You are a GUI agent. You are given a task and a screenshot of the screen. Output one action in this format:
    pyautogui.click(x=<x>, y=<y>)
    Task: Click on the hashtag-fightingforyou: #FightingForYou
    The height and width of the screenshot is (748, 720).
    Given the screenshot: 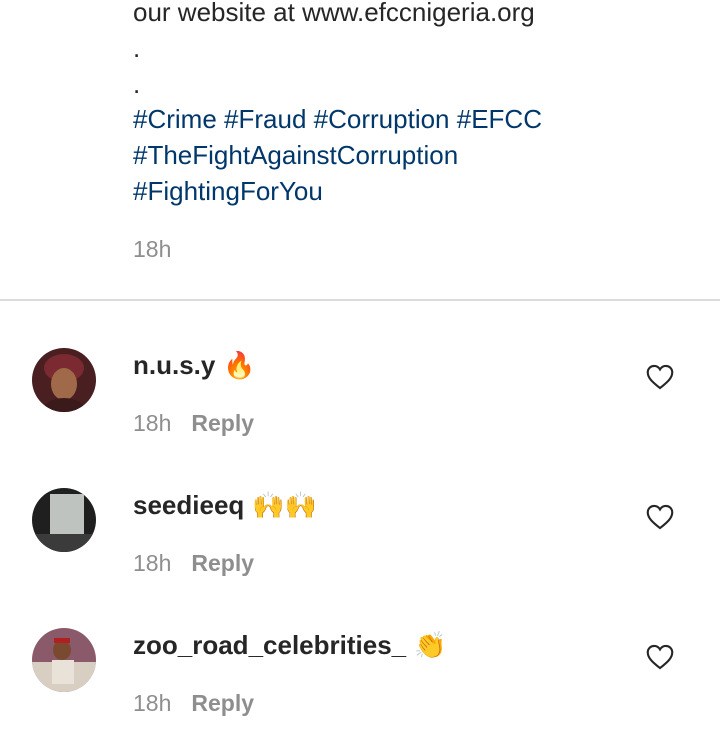 What is the action you would take?
    pyautogui.click(x=228, y=191)
    